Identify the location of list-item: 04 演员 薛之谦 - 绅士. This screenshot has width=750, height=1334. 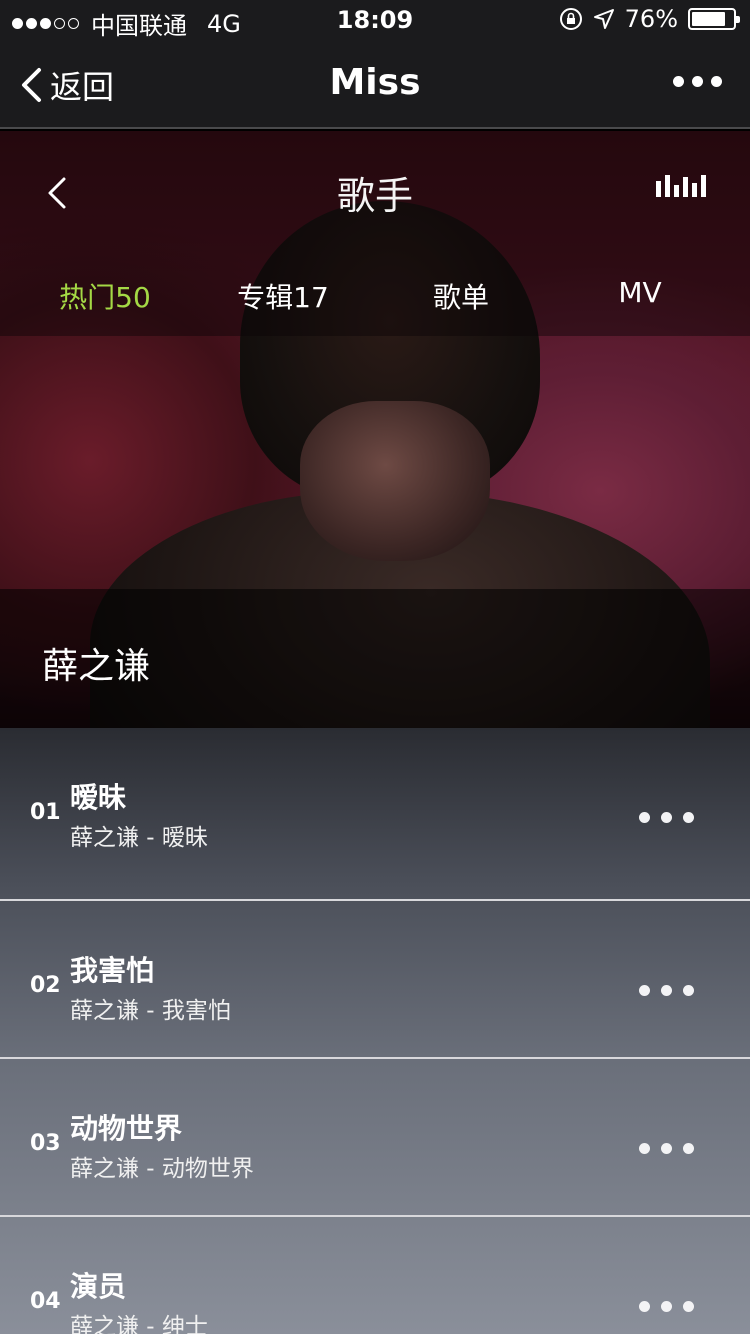
(375, 1275).